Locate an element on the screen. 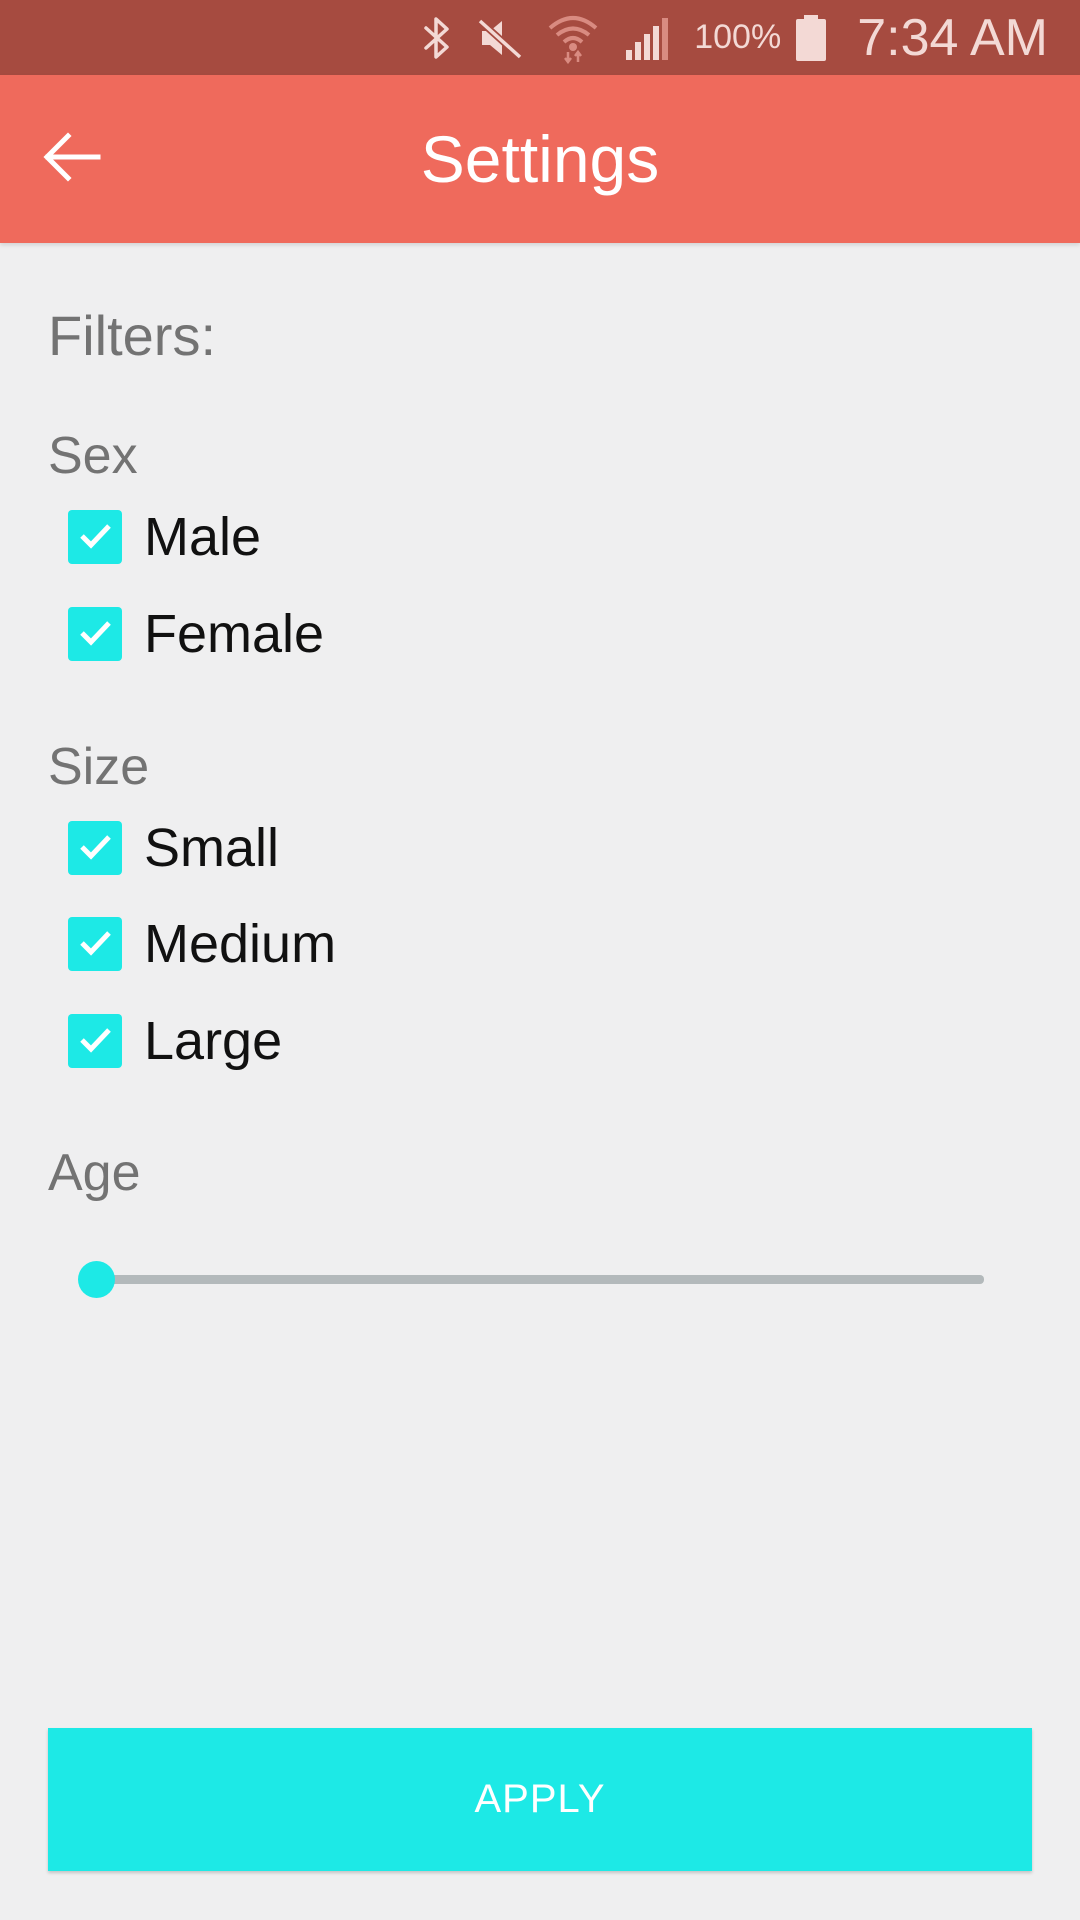 The width and height of the screenshot is (1080, 1920). battery-icon is located at coordinates (811, 38).